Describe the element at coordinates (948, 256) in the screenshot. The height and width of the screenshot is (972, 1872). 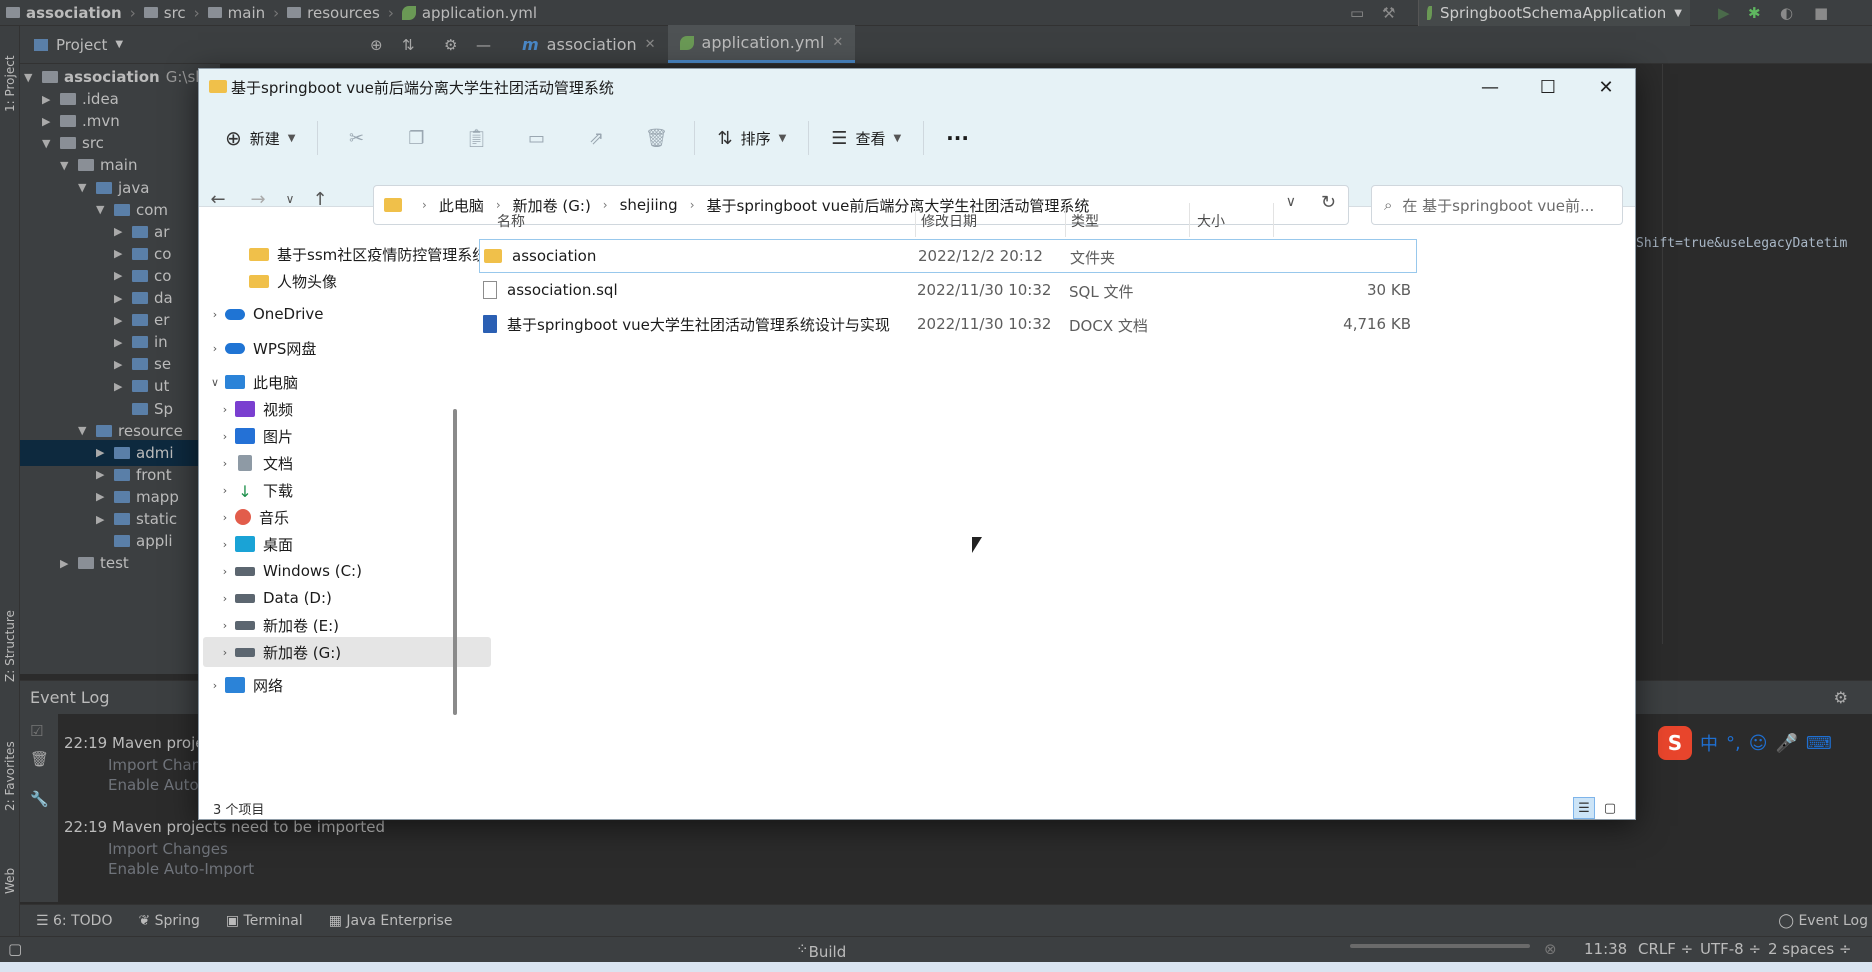
I see `file-row: association 2022/12/2 20:12 文件夹` at that location.